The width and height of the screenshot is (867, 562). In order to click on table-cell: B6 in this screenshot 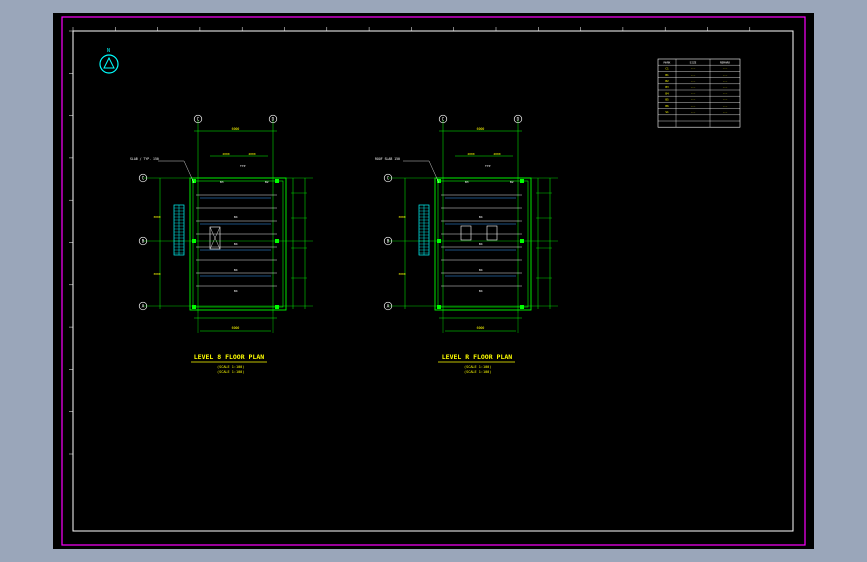, I will do `click(667, 106)`.